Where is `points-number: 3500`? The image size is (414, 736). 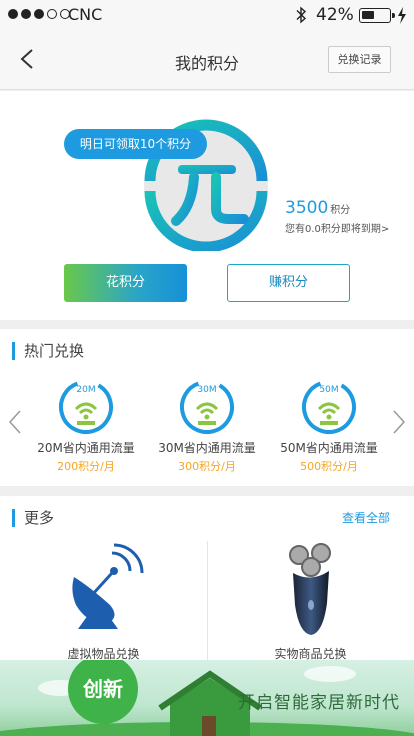
points-number: 3500 is located at coordinates (307, 208).